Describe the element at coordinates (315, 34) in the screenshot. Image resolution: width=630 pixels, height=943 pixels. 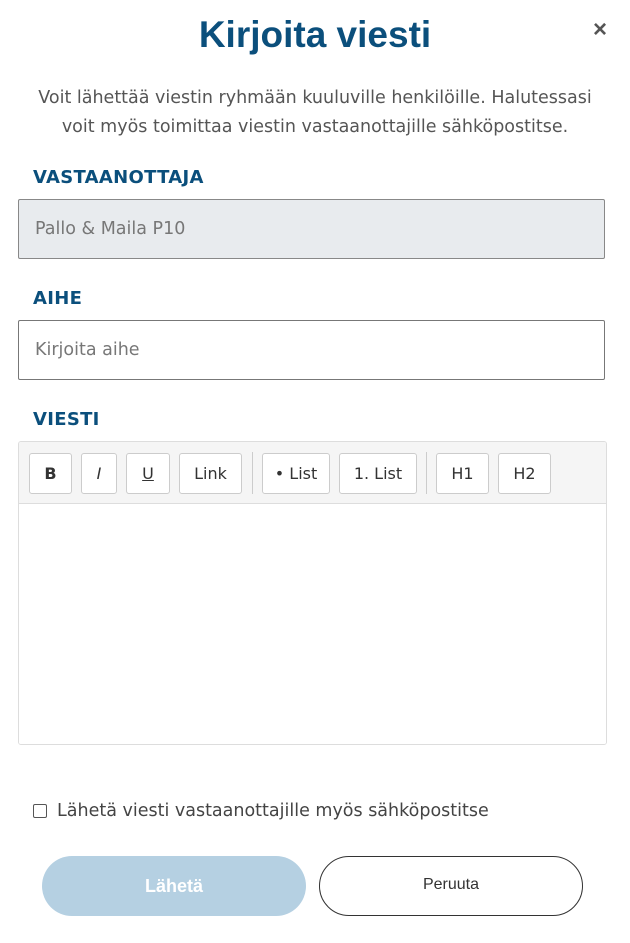
I see `dialog-title: Kirjoita viesti` at that location.